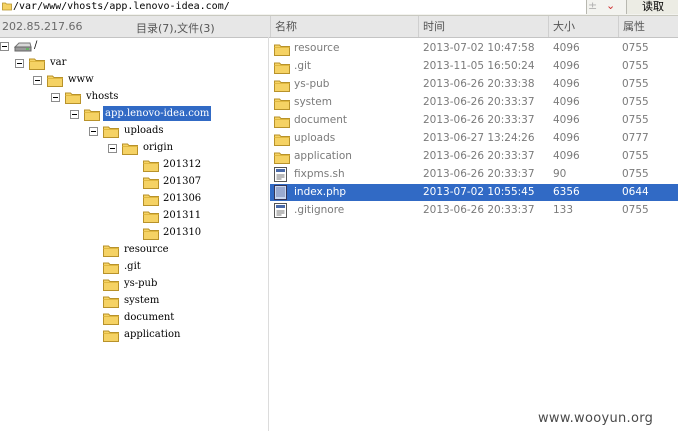 The height and width of the screenshot is (431, 678). I want to click on file-name: .git, so click(303, 66).